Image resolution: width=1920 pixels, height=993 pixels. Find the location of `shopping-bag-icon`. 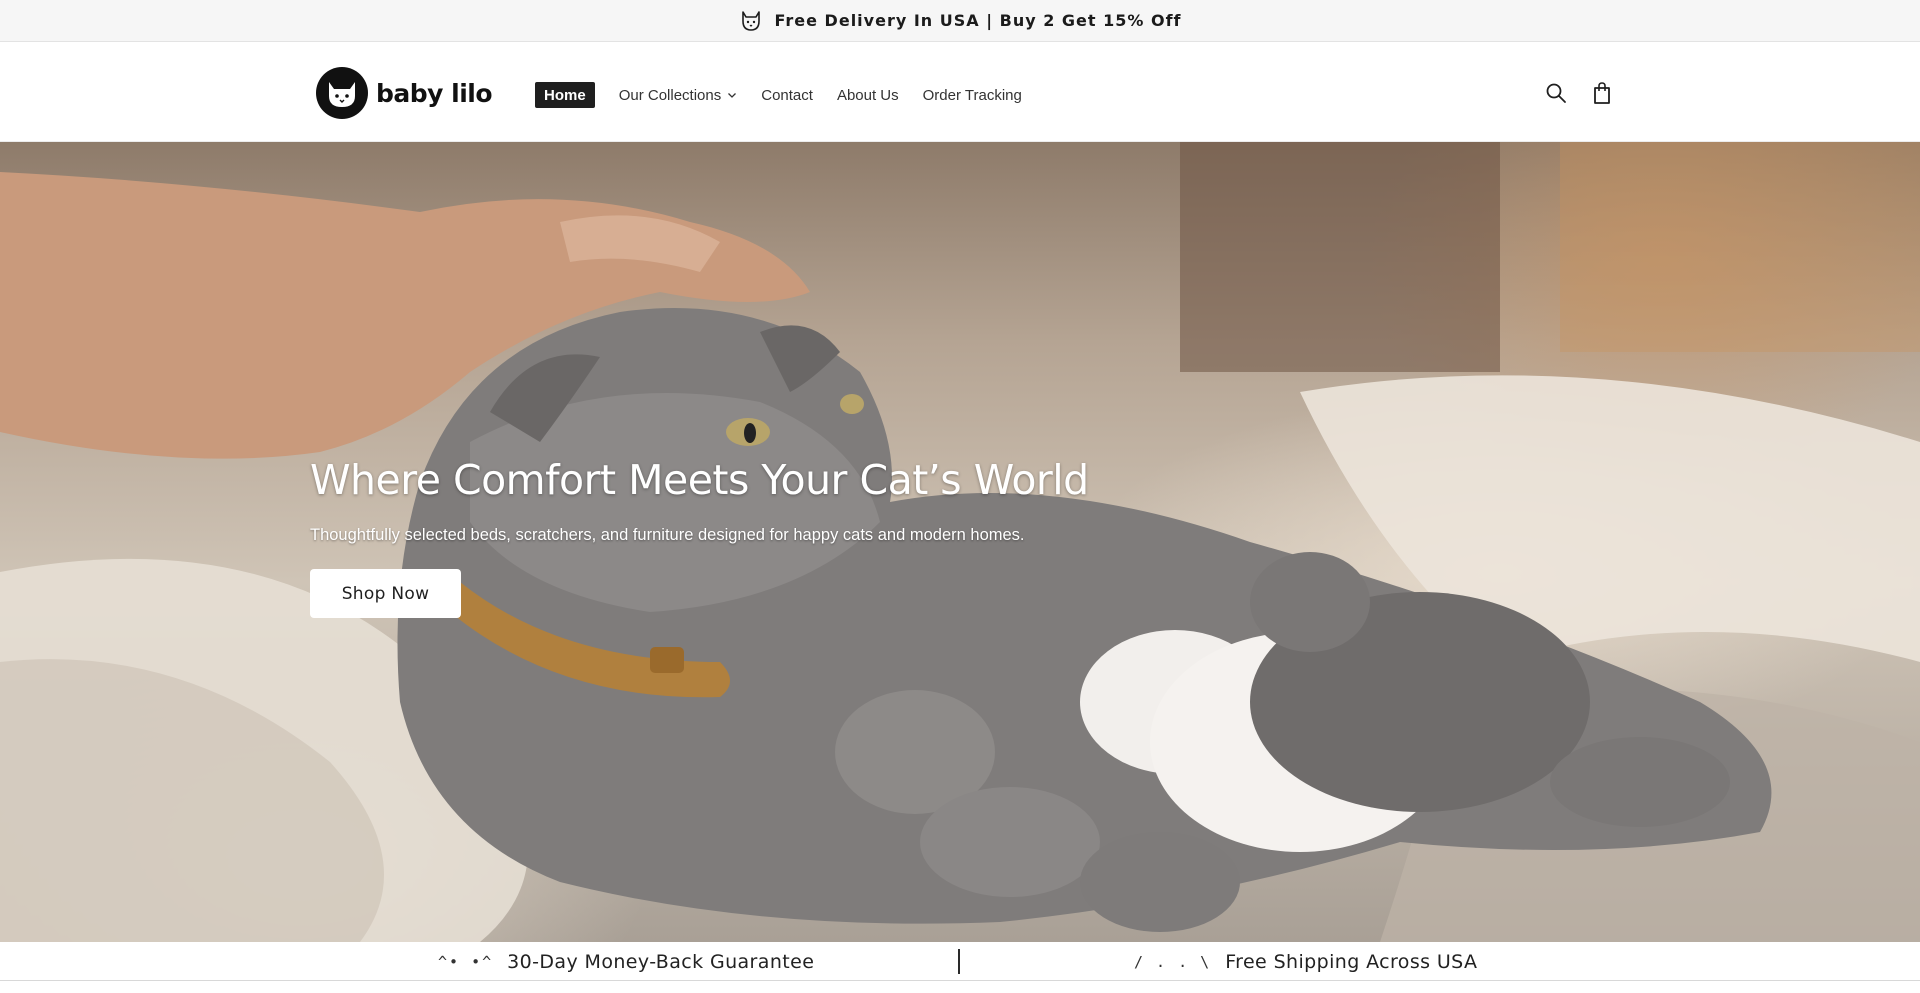

shopping-bag-icon is located at coordinates (1602, 93).